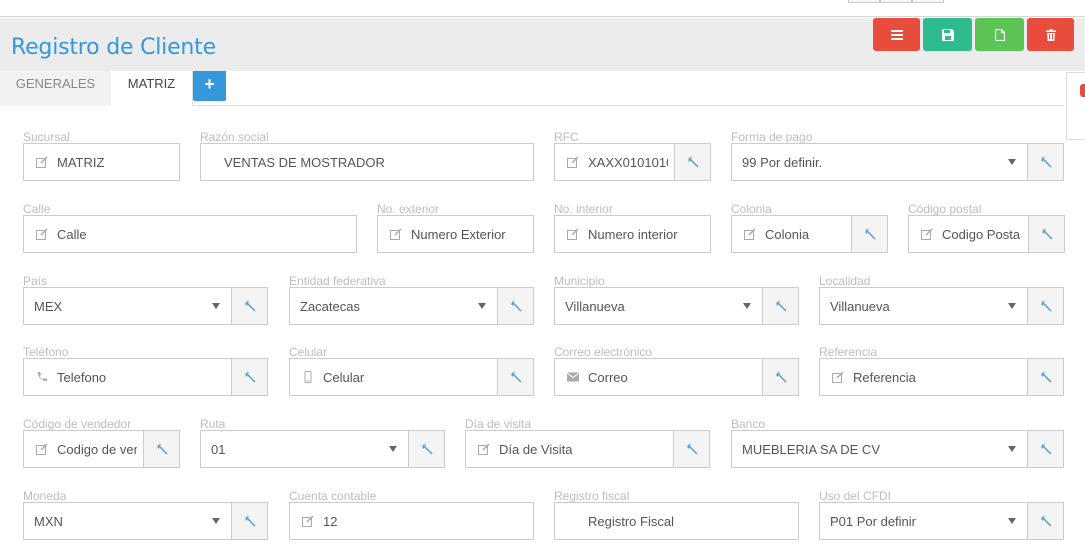 Image resolution: width=1085 pixels, height=560 pixels. What do you see at coordinates (37, 209) in the screenshot?
I see `field-label: Calle` at bounding box center [37, 209].